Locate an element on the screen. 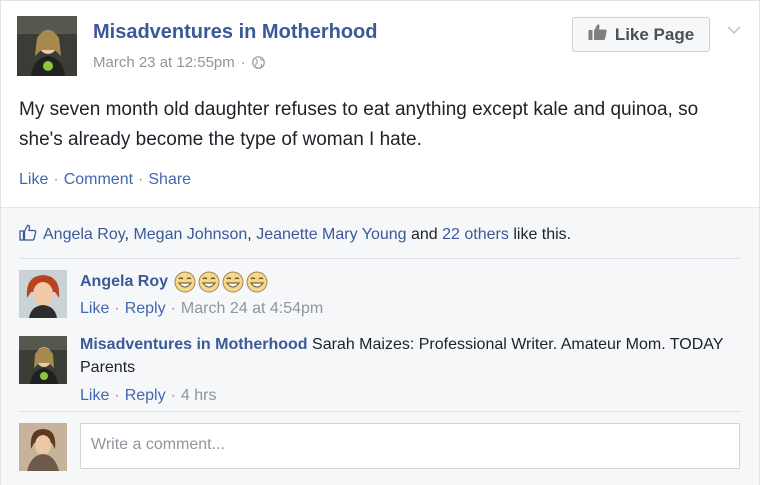 The width and height of the screenshot is (760, 485). comment-actions: Like · Reply · 4 hrs is located at coordinates (148, 396).